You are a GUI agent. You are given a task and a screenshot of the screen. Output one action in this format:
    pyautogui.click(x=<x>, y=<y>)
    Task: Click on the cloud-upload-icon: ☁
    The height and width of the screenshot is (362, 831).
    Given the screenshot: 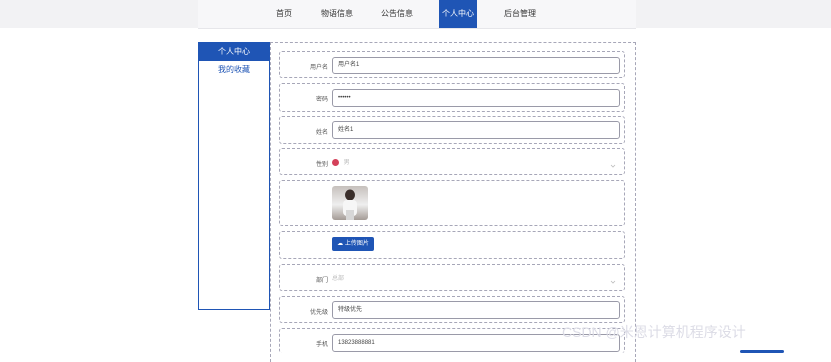 What is the action you would take?
    pyautogui.click(x=340, y=244)
    